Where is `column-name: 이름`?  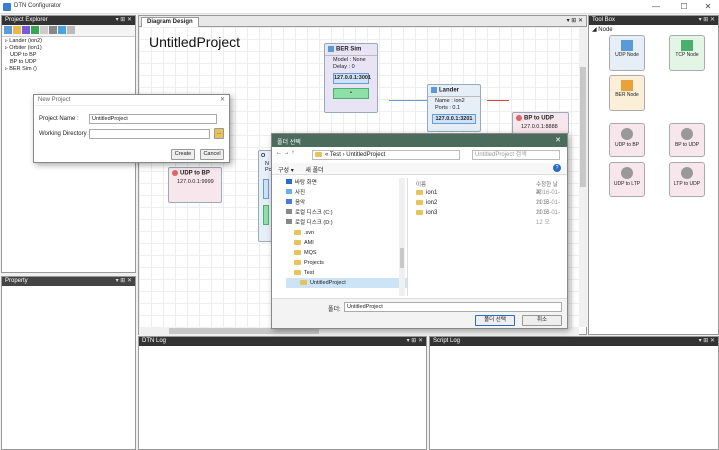
column-name: 이름 is located at coordinates (421, 184).